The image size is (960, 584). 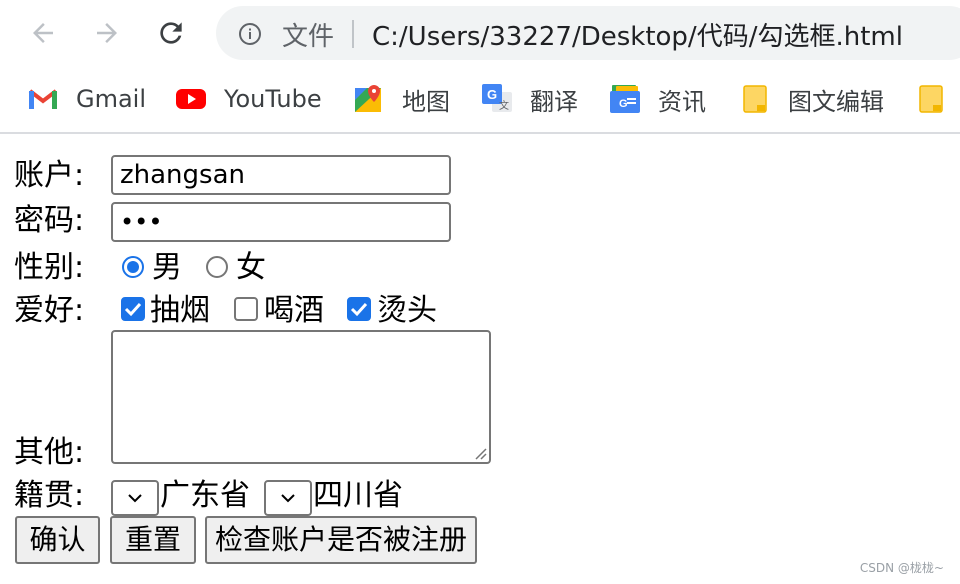 I want to click on reload-icon, so click(x=171, y=33).